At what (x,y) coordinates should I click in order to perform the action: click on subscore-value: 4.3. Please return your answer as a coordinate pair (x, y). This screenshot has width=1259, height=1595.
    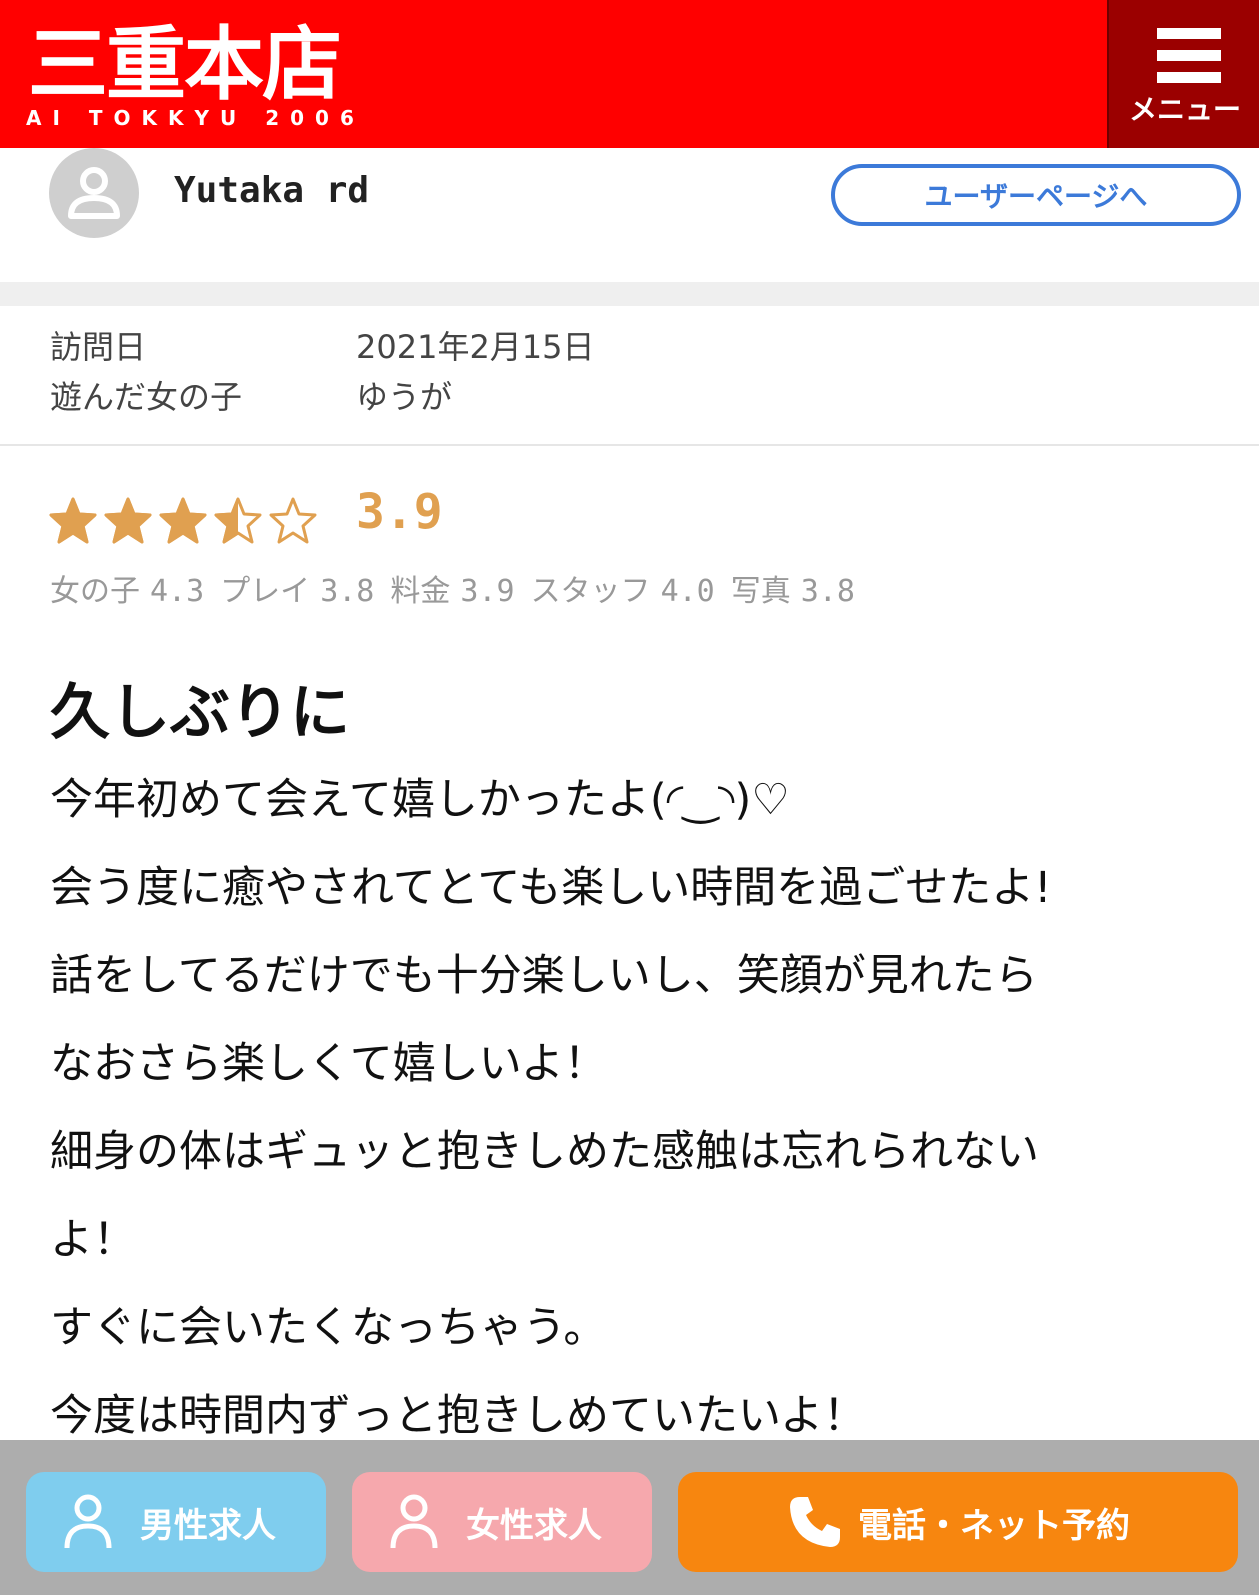
    Looking at the image, I should click on (177, 591).